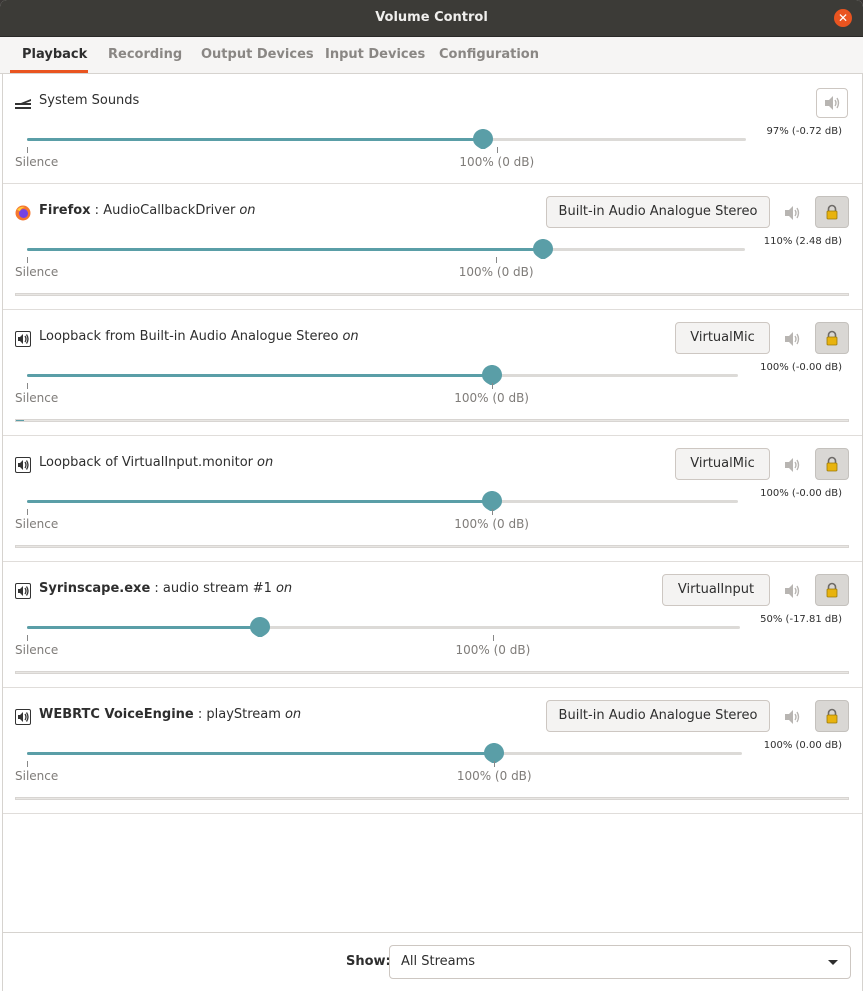 The image size is (863, 991). I want to click on volume-readout: 97% (-0.72 dB), so click(804, 131).